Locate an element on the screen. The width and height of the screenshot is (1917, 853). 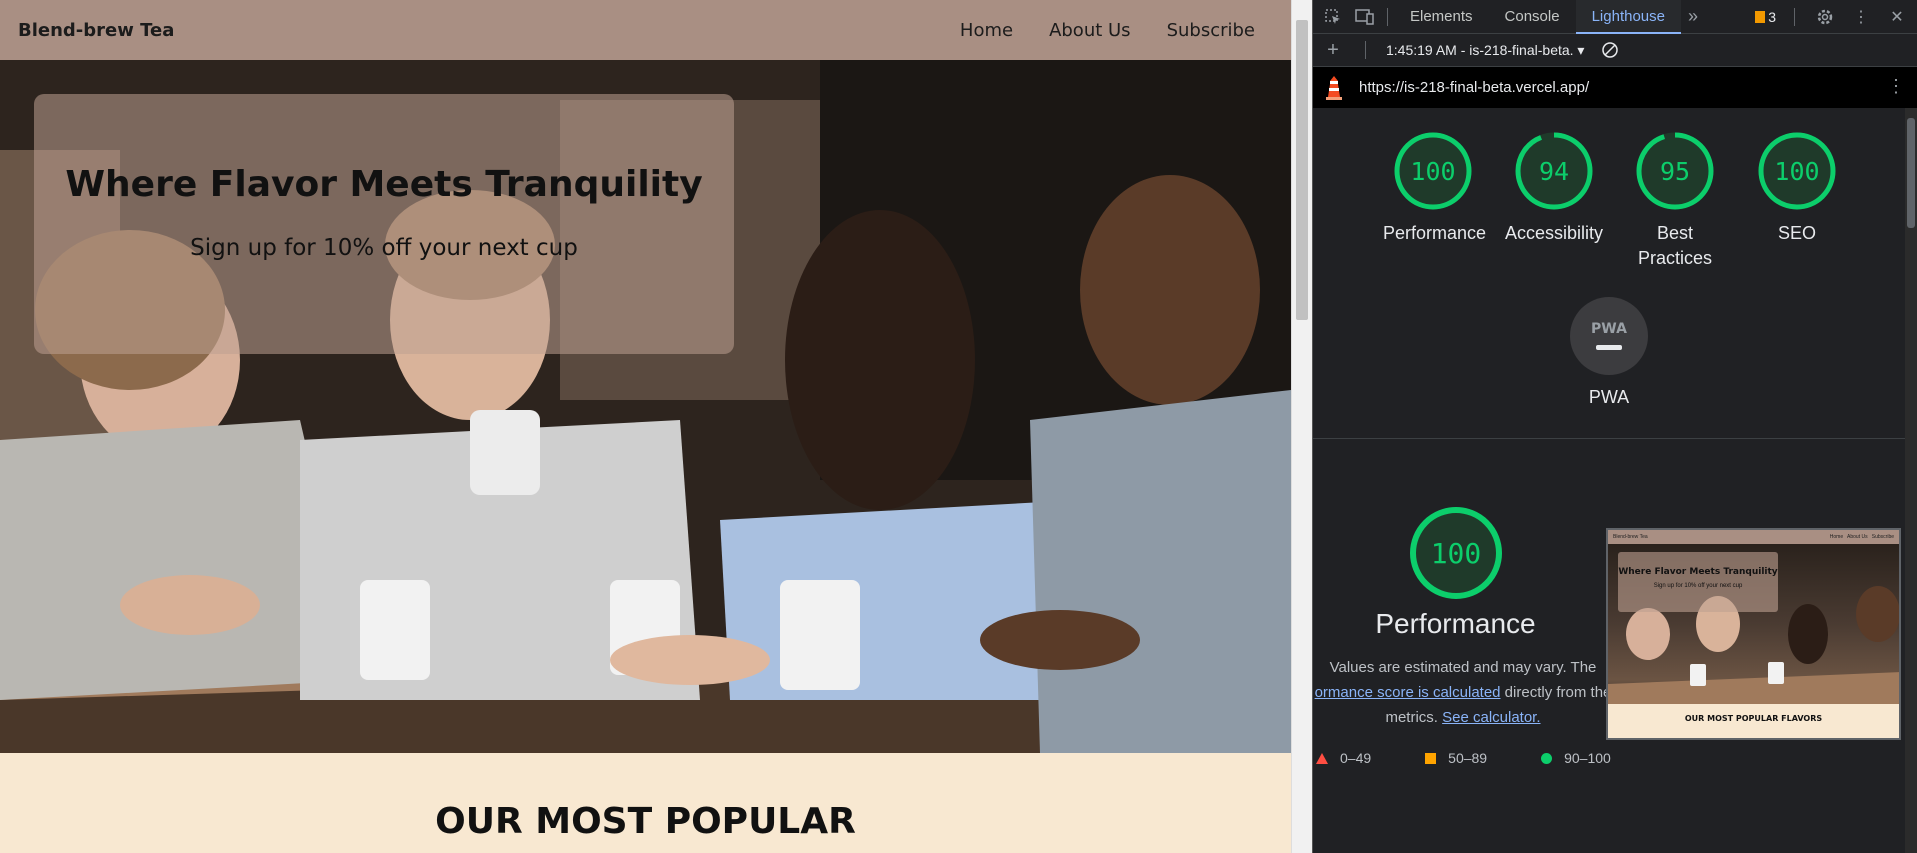
section-divider is located at coordinates (1609, 438).